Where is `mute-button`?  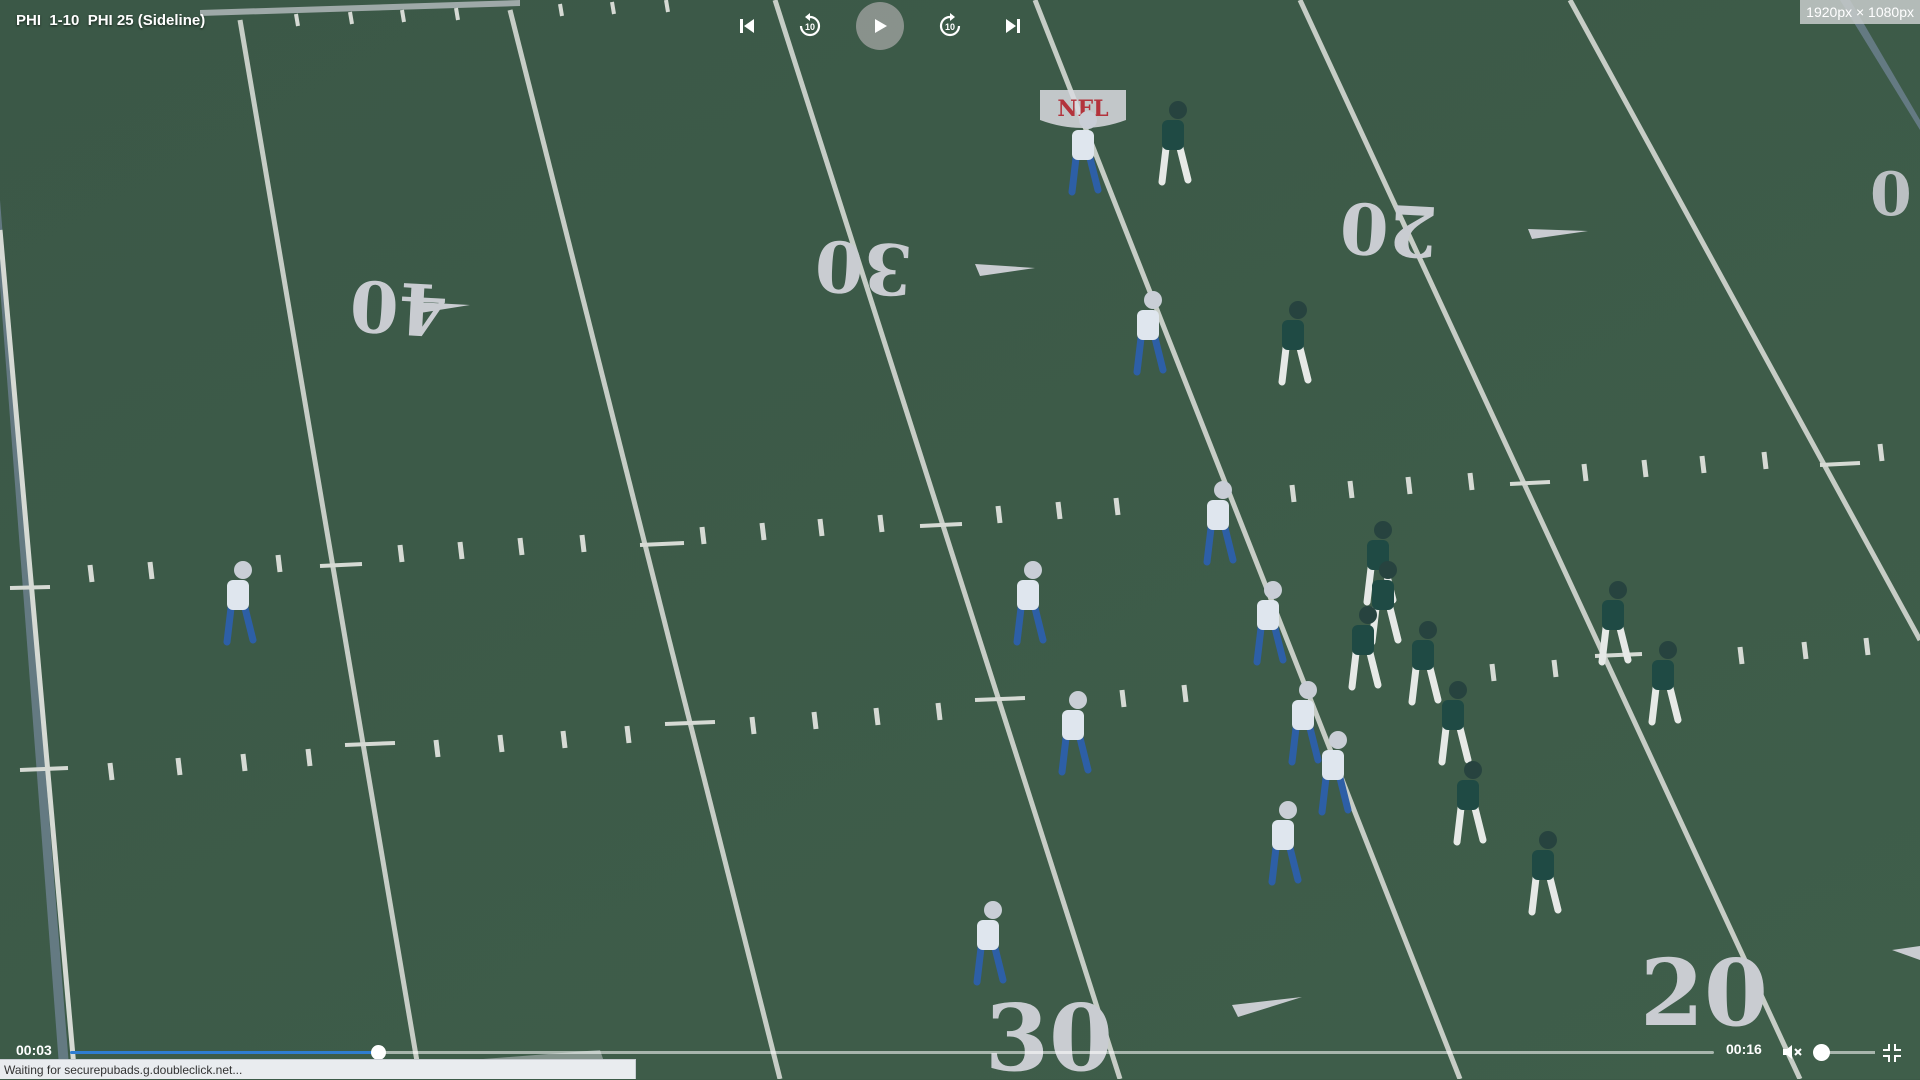
mute-button is located at coordinates (1792, 1052).